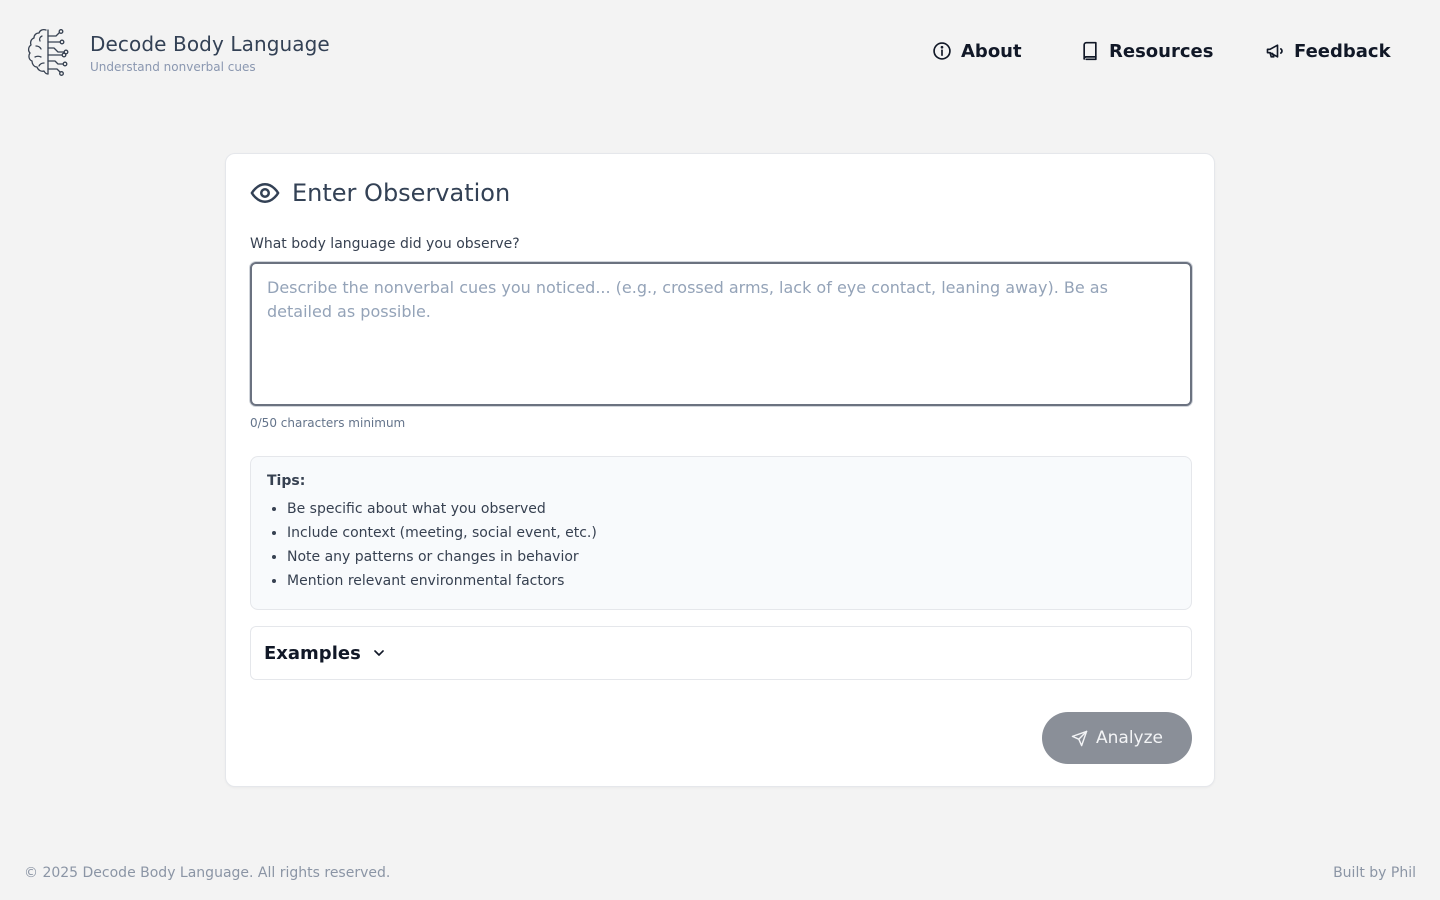 This screenshot has height=900, width=1440. What do you see at coordinates (378, 653) in the screenshot?
I see `chevron-down-icon` at bounding box center [378, 653].